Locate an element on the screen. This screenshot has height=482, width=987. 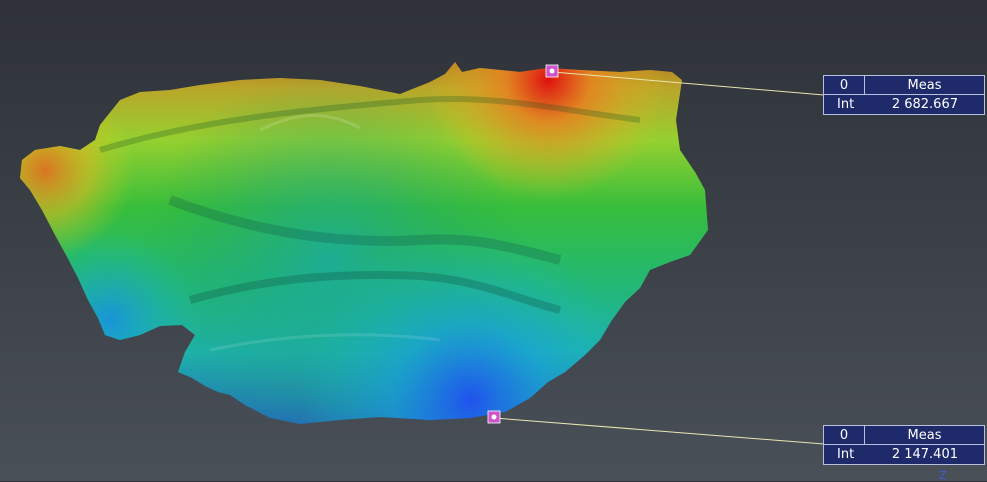
measurement-value: 2 147.401 is located at coordinates (924, 454).